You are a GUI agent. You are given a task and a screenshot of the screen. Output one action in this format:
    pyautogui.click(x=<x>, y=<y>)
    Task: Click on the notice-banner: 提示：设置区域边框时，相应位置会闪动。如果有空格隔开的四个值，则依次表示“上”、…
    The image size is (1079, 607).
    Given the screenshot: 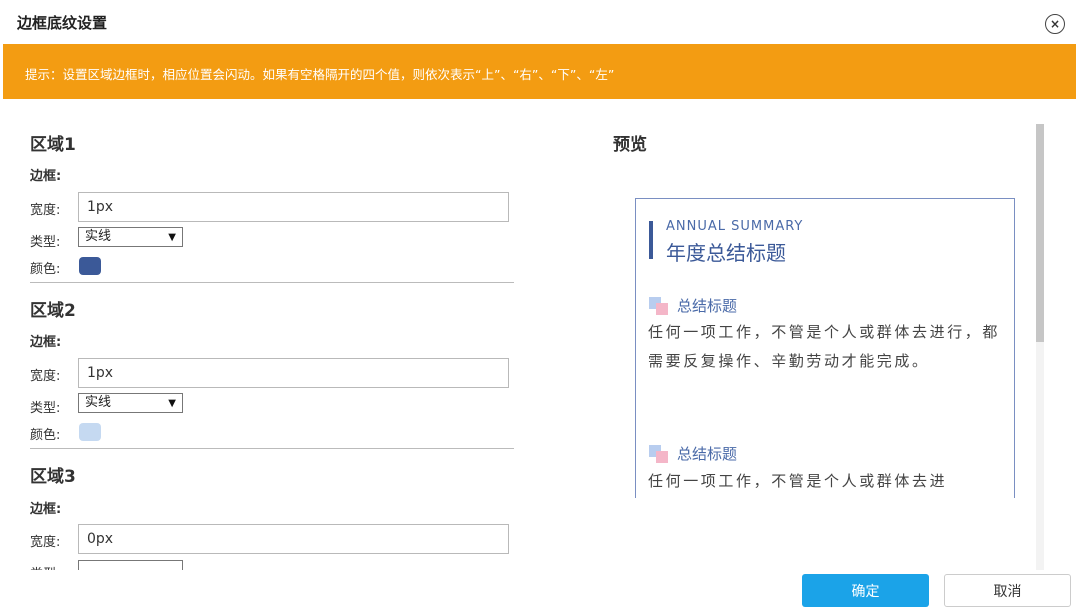 What is the action you would take?
    pyautogui.click(x=539, y=71)
    